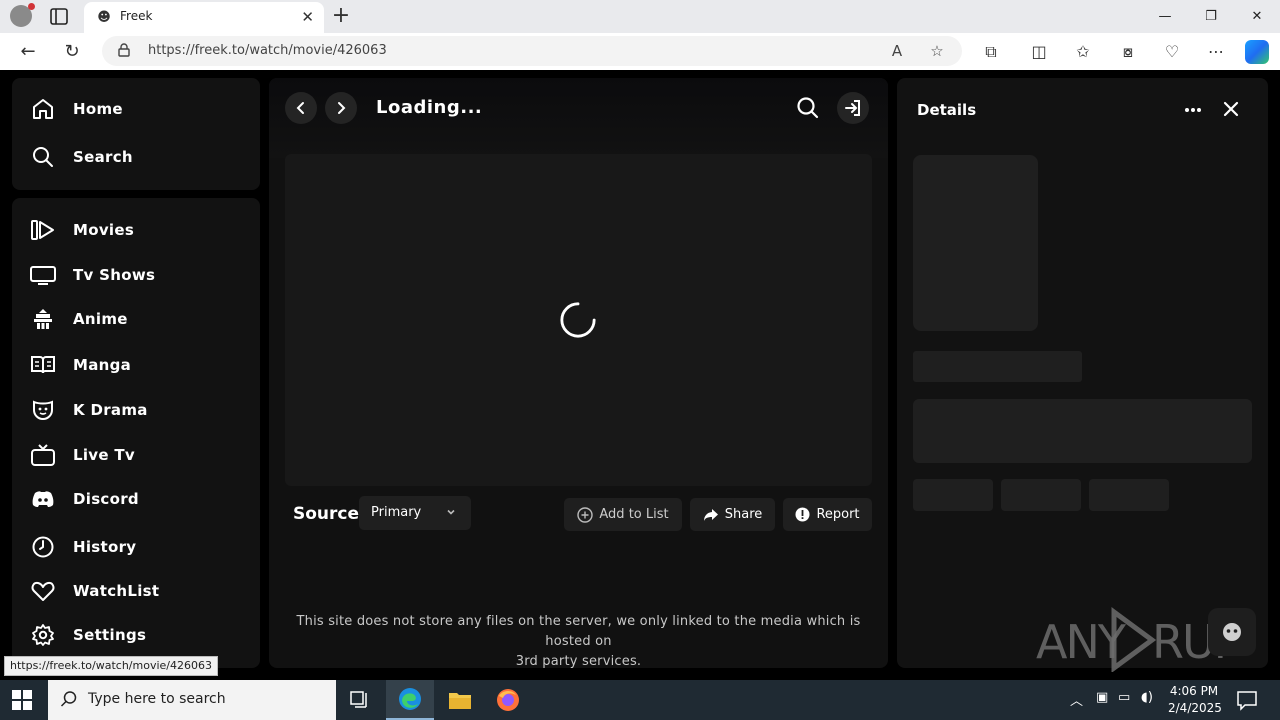 This screenshot has width=1280, height=720. I want to click on tag-skeleton, so click(1041, 495).